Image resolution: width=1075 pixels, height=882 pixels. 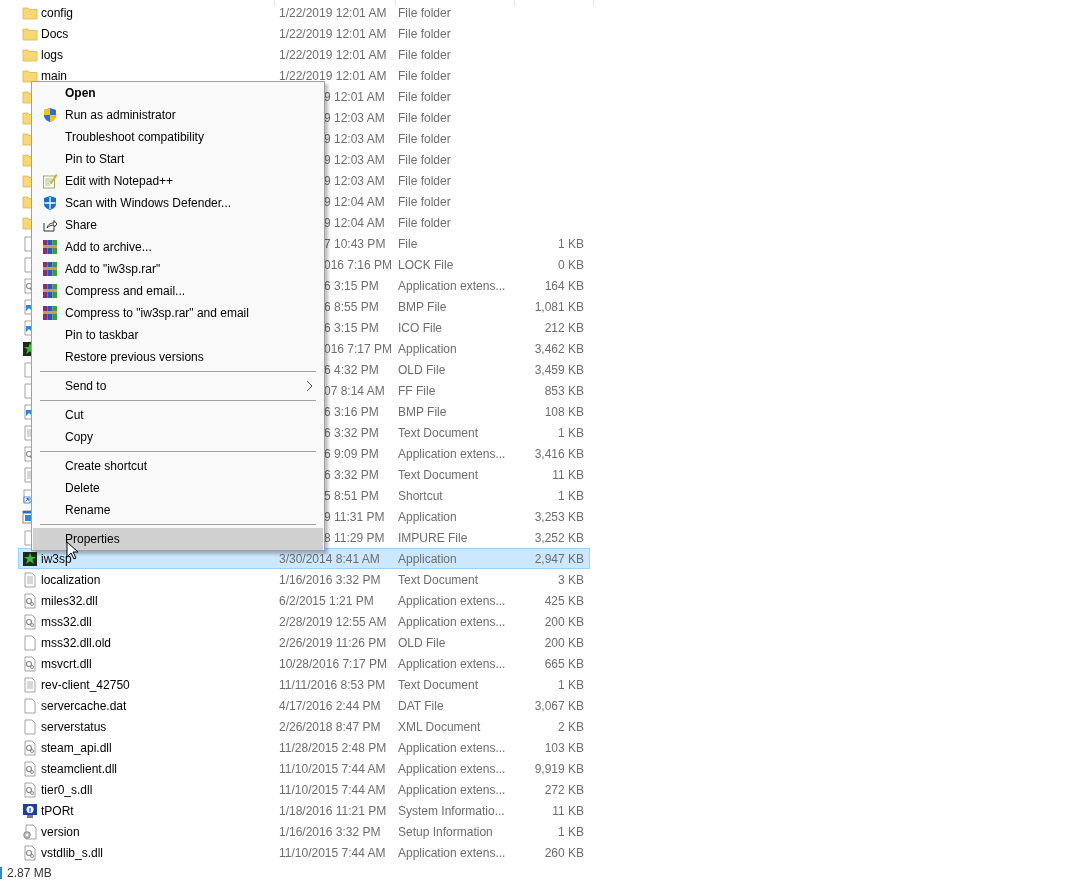 I want to click on date-modified: 9 11:31 PM, so click(x=354, y=517).